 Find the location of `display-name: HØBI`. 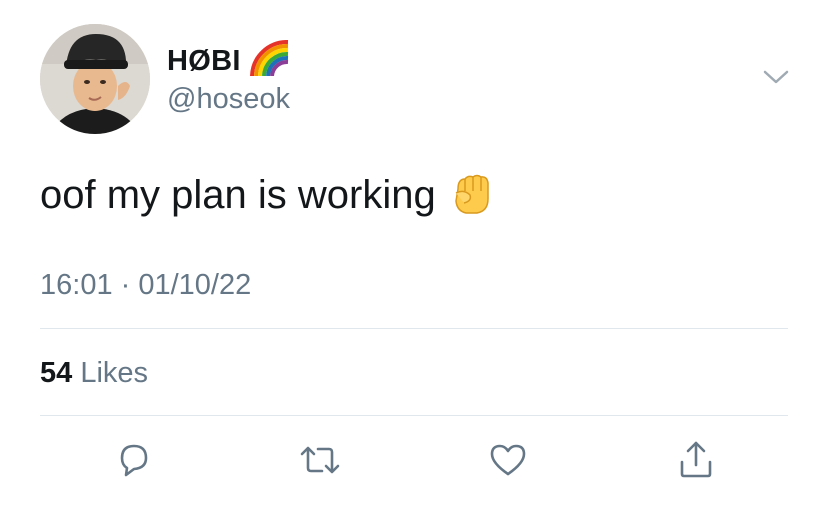

display-name: HØBI is located at coordinates (204, 61).